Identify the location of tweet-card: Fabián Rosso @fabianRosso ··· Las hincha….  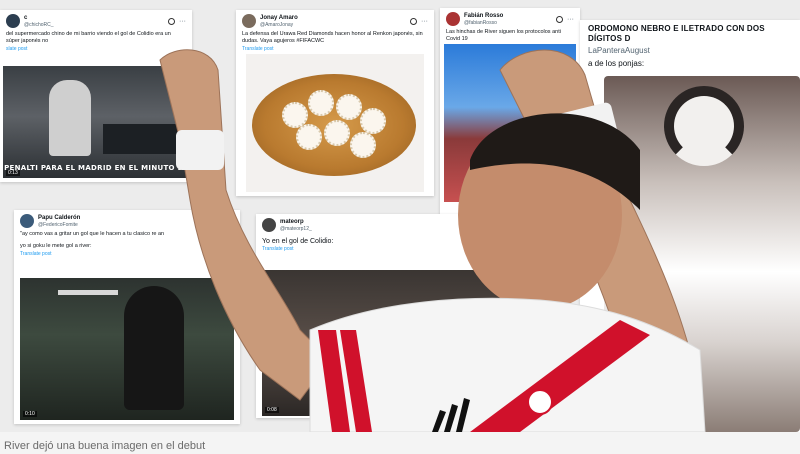
(510, 117).